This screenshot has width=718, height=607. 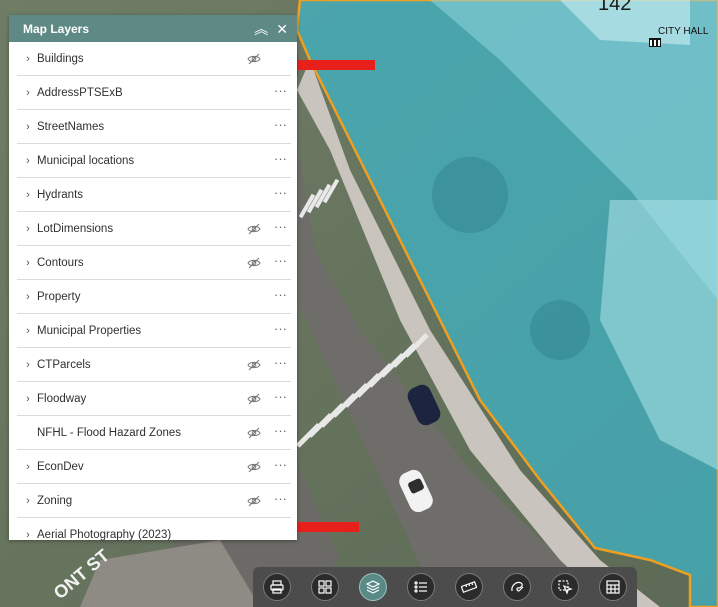 What do you see at coordinates (154, 501) in the screenshot?
I see `layer-item: › Zoning ···` at bounding box center [154, 501].